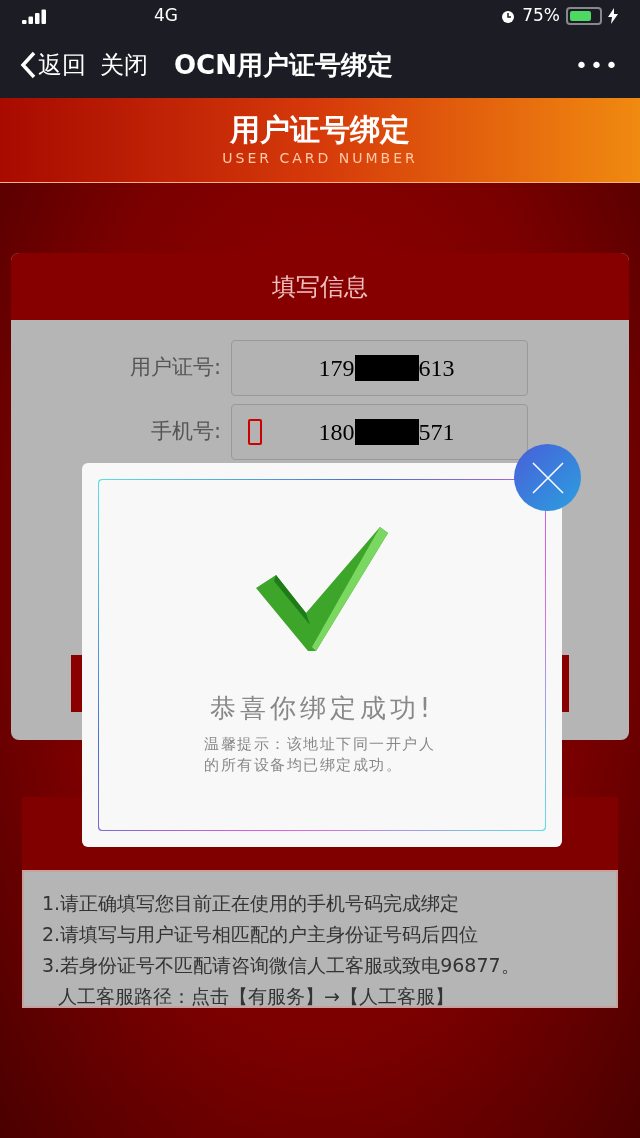 This screenshot has height=1138, width=640. Describe the element at coordinates (28, 65) in the screenshot. I see `back-chevron-icon` at that location.